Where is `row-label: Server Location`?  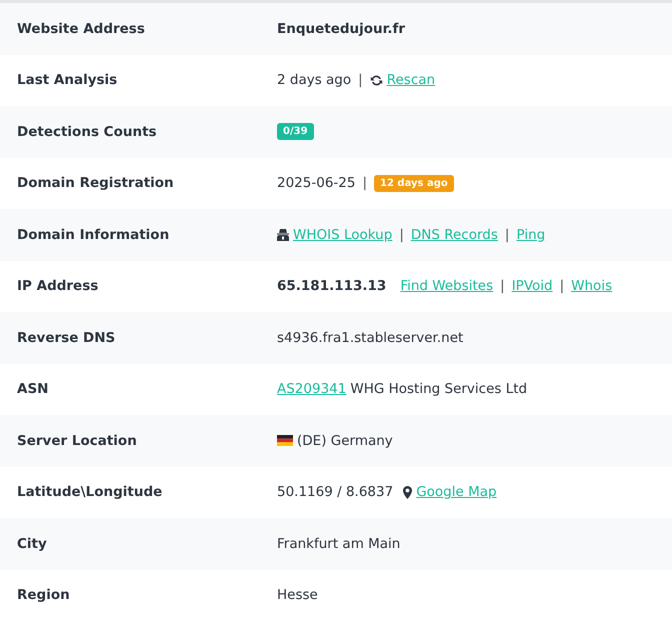
row-label: Server Location is located at coordinates (77, 440).